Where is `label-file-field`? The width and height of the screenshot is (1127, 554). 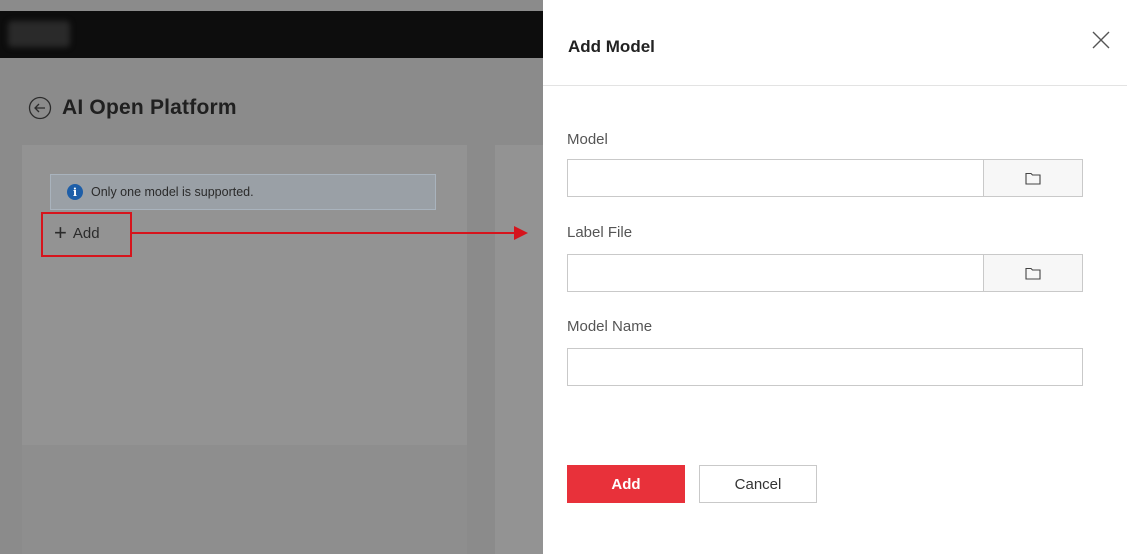
label-file-field is located at coordinates (825, 273).